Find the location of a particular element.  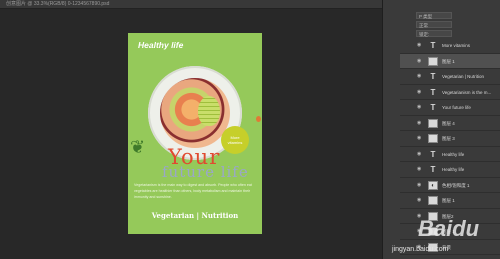

layers-panel-controls: P 类型 正常 锁定: is located at coordinates (450, 23).